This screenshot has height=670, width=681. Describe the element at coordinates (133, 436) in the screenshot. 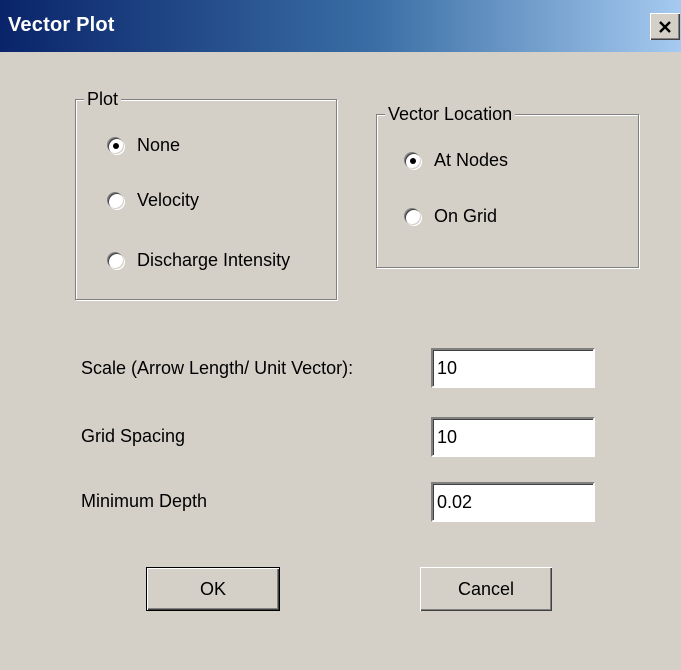

I see `grid-spacing-label: Grid Spacing` at that location.